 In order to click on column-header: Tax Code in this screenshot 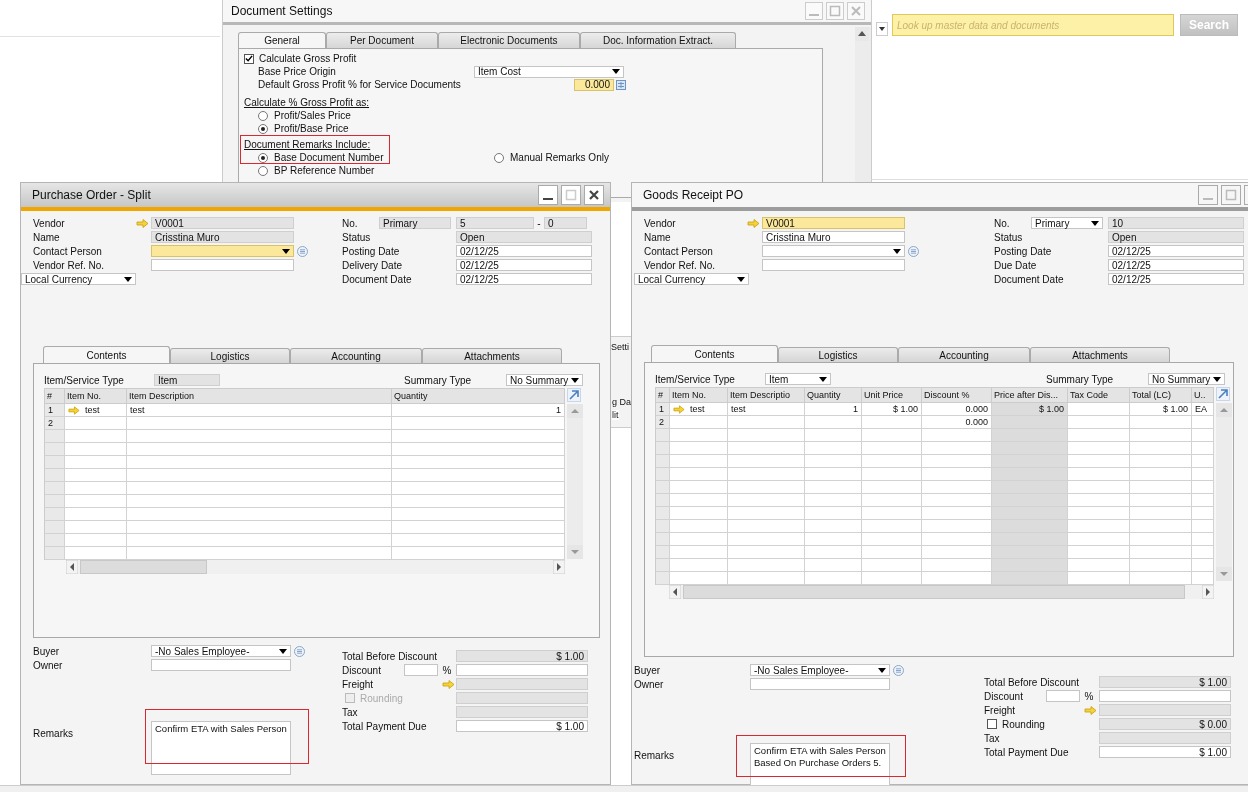, I will do `click(1099, 395)`.